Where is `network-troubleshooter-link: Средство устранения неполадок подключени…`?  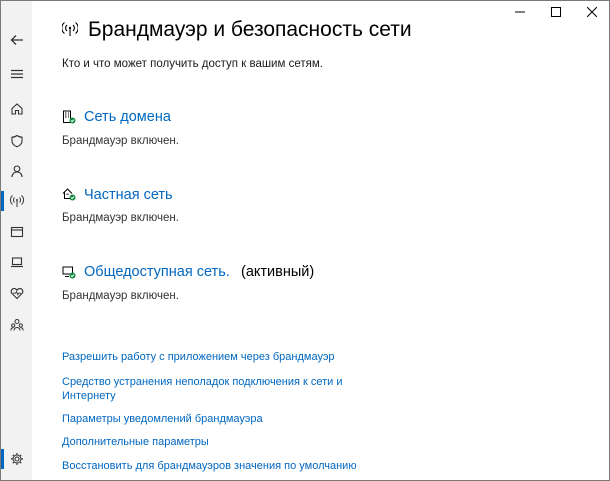
network-troubleshooter-link: Средство устранения неполадок подключени… is located at coordinates (212, 389).